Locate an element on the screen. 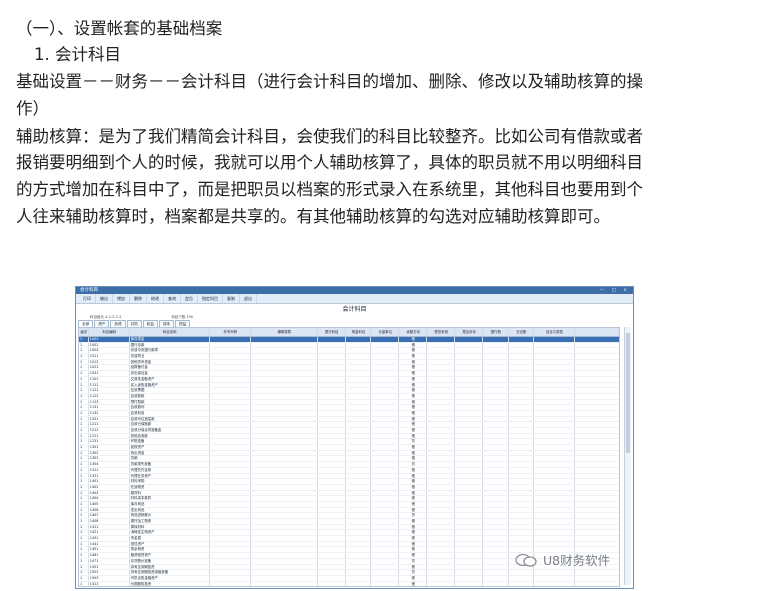 The height and width of the screenshot is (591, 769). table-cell: 长期股权投资 is located at coordinates (170, 583).